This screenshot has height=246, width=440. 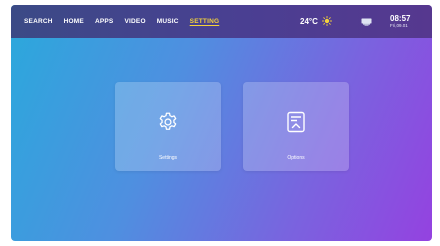 I want to click on nav-item-apps: APPS, so click(x=104, y=21).